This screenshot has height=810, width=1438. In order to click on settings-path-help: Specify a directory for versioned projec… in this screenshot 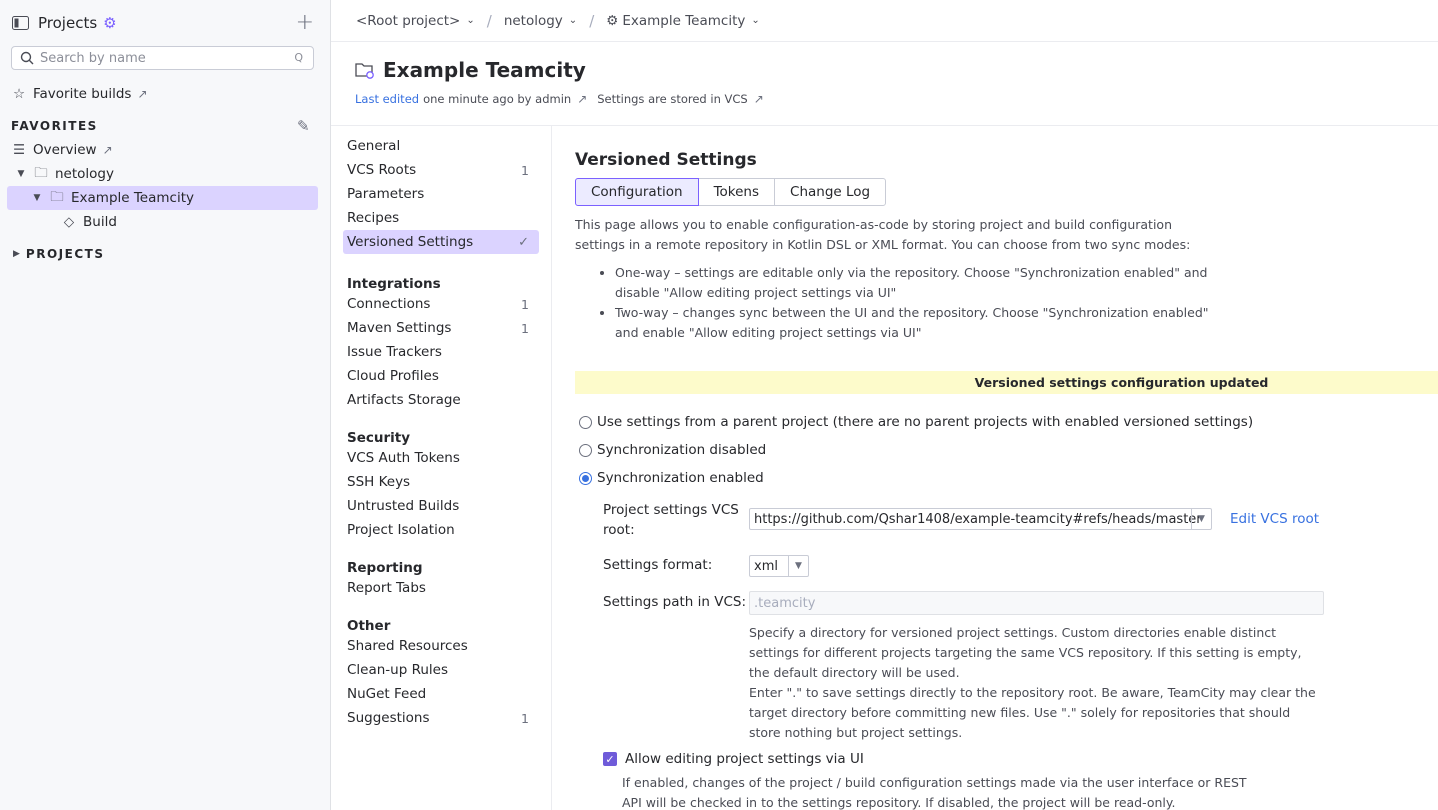, I will do `click(1034, 683)`.